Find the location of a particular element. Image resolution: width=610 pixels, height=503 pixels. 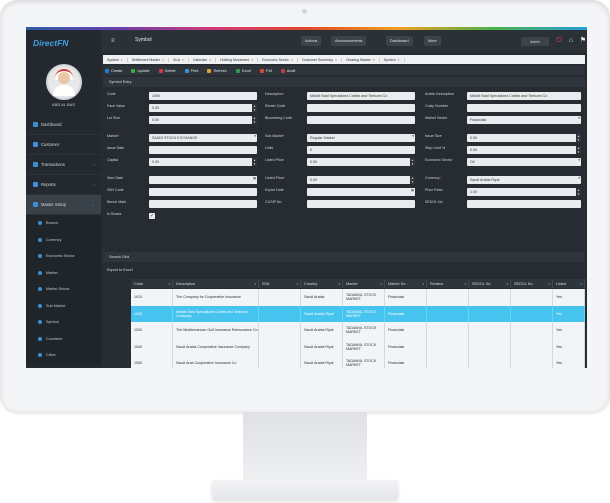

announcements-button: Announcements is located at coordinates (349, 41).